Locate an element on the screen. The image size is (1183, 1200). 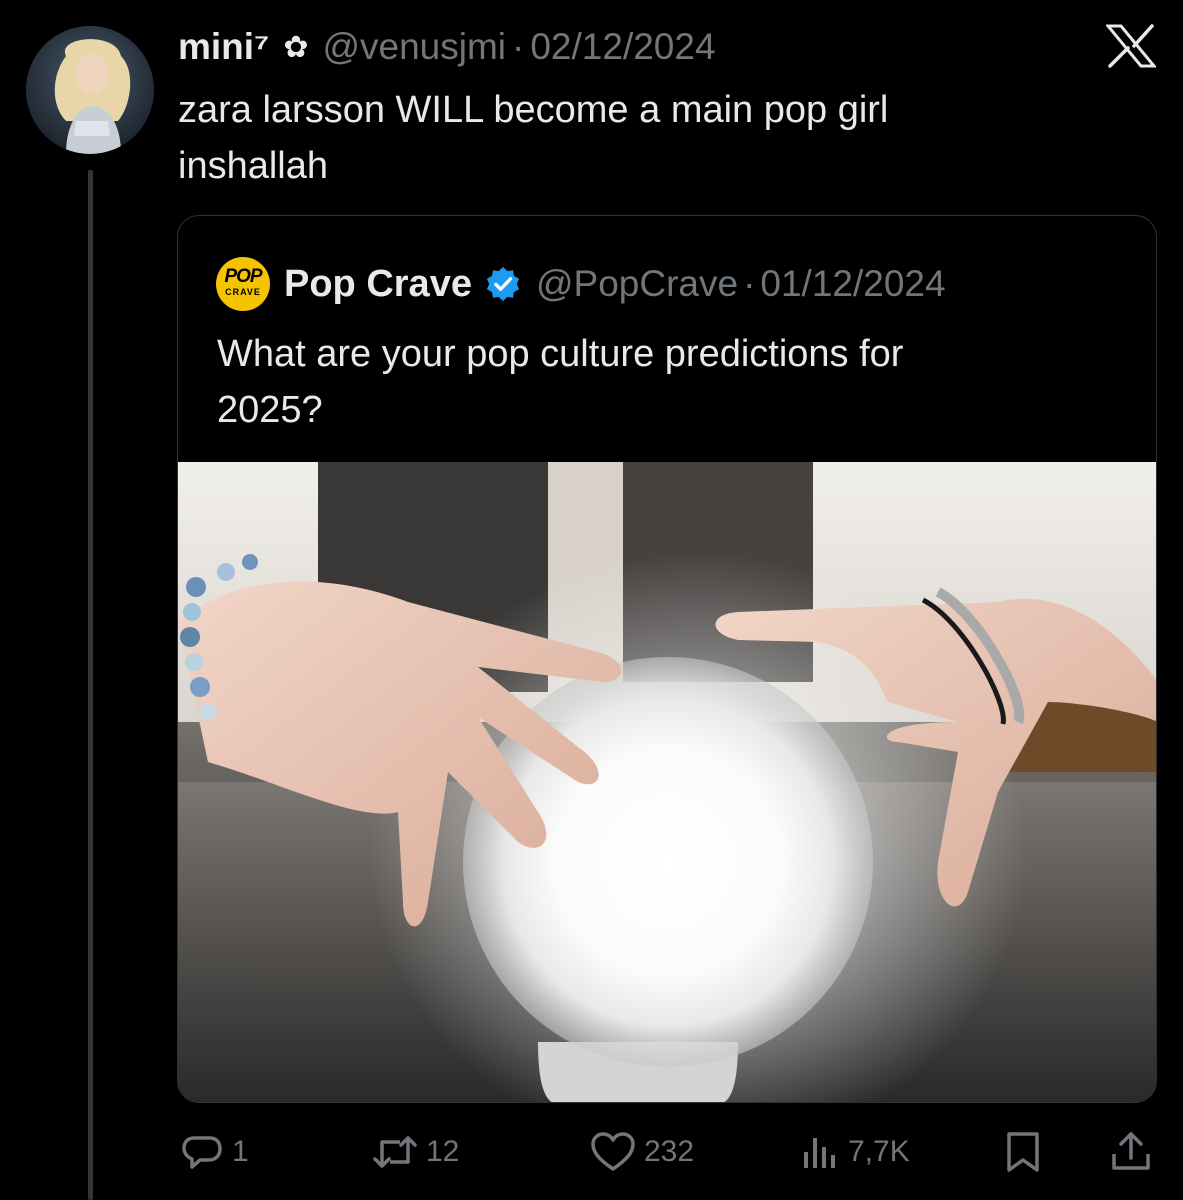
avatar is located at coordinates (90, 90).